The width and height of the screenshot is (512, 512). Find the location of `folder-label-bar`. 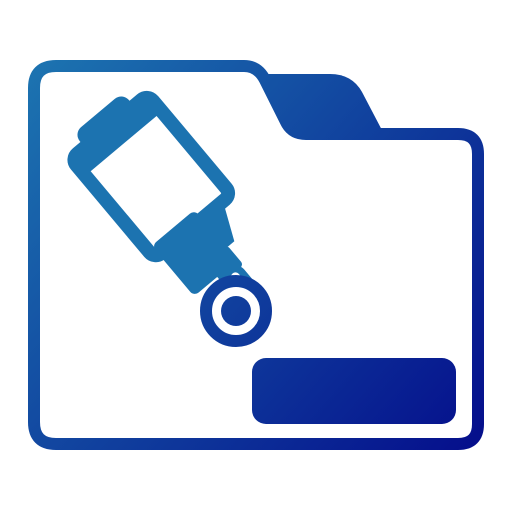

folder-label-bar is located at coordinates (354, 391).